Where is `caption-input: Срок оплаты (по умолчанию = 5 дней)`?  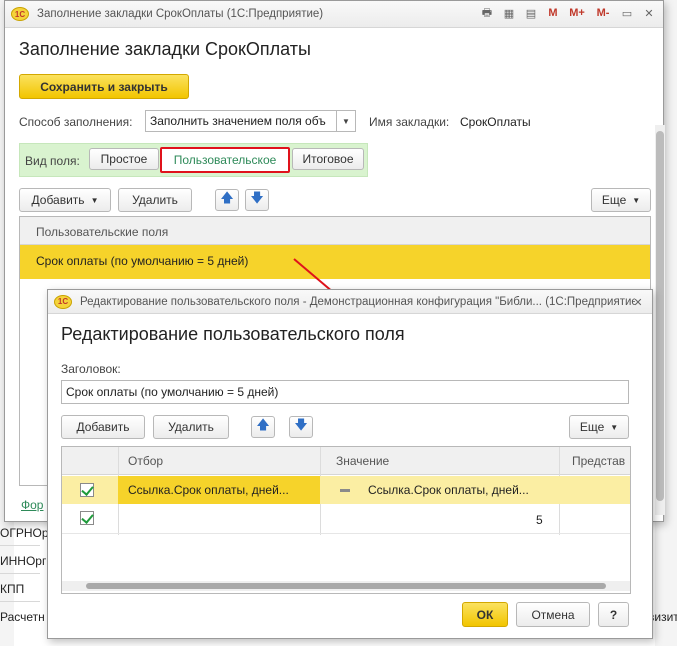 caption-input: Срок оплаты (по умолчанию = 5 дней) is located at coordinates (345, 392).